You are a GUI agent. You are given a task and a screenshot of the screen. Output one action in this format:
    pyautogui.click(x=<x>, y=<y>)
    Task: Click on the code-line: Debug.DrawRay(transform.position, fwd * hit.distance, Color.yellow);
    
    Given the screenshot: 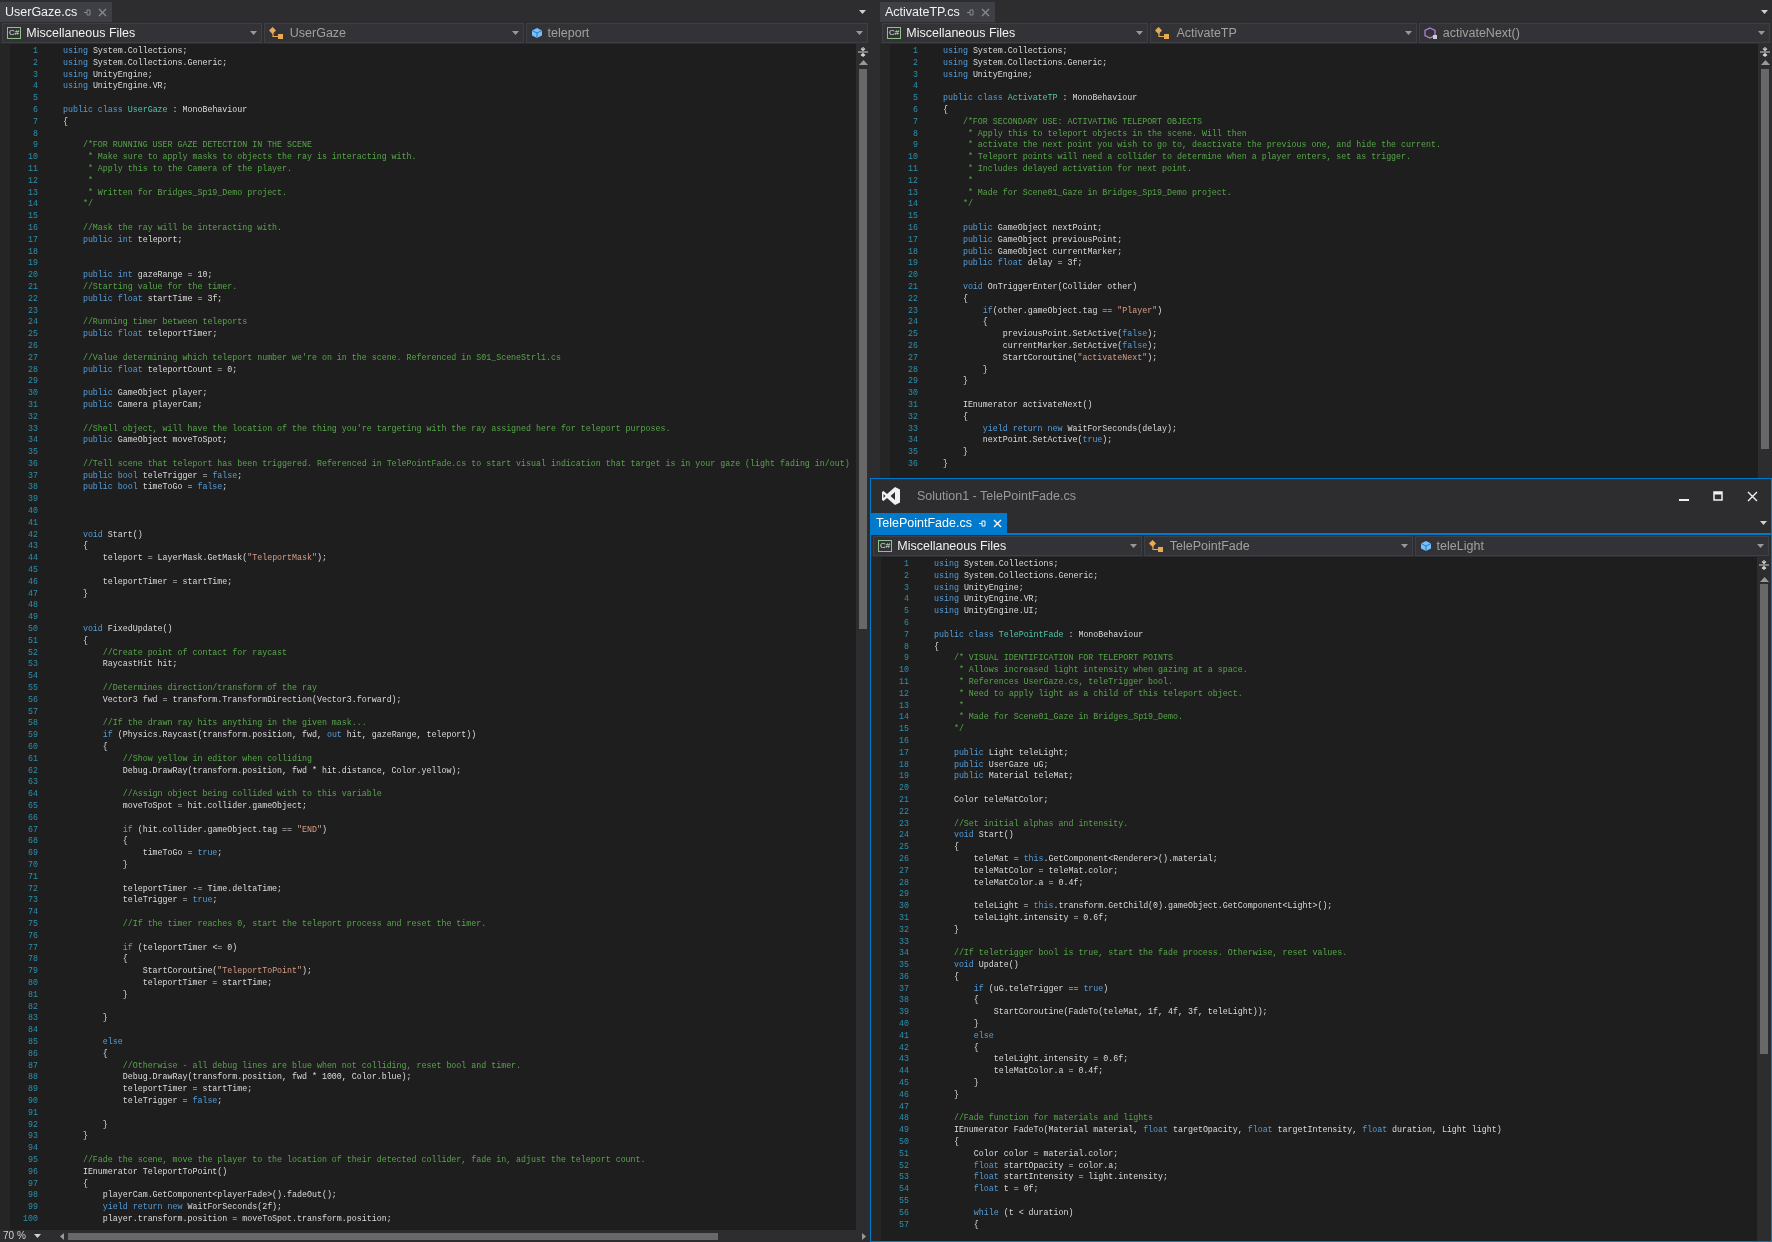 What is the action you would take?
    pyautogui.click(x=291, y=770)
    